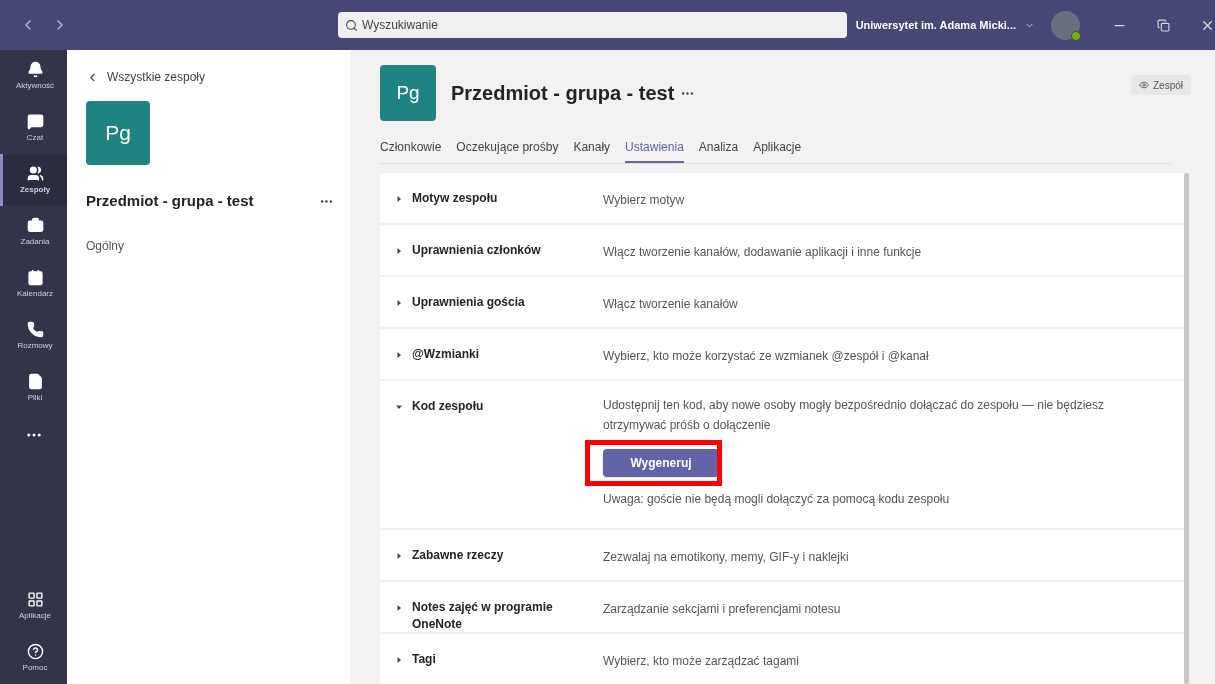 The width and height of the screenshot is (1215, 684). Describe the element at coordinates (670, 304) in the screenshot. I see `setting-description: Włącz tworzenie kanałów` at that location.